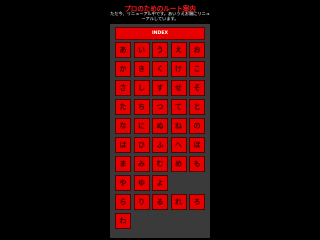 The height and width of the screenshot is (240, 320). What do you see at coordinates (160, 107) in the screenshot?
I see `kana-button: つ` at bounding box center [160, 107].